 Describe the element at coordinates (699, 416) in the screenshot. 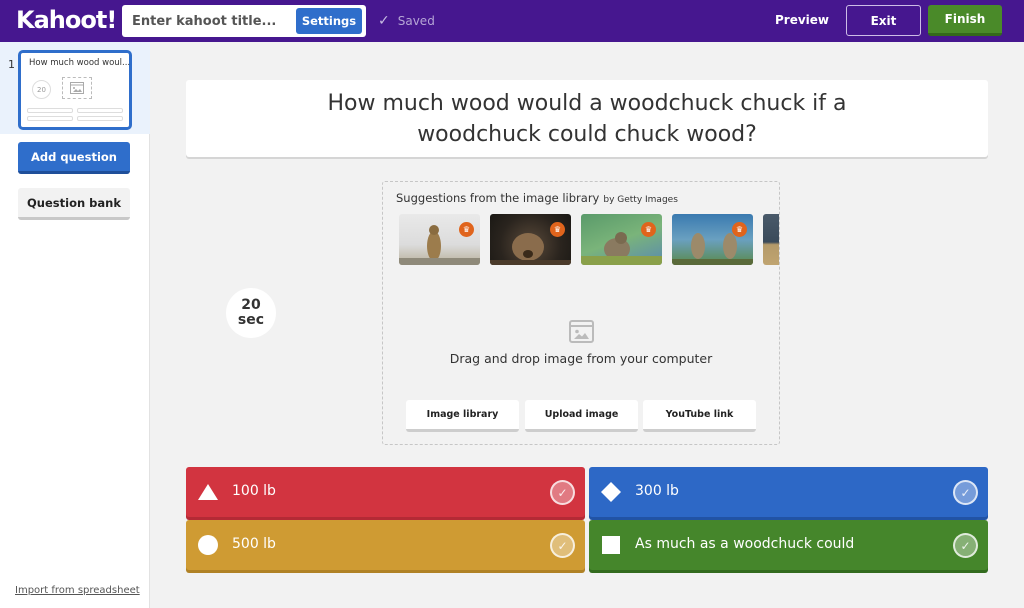

I see `youtube-link-button: YouTube link` at that location.